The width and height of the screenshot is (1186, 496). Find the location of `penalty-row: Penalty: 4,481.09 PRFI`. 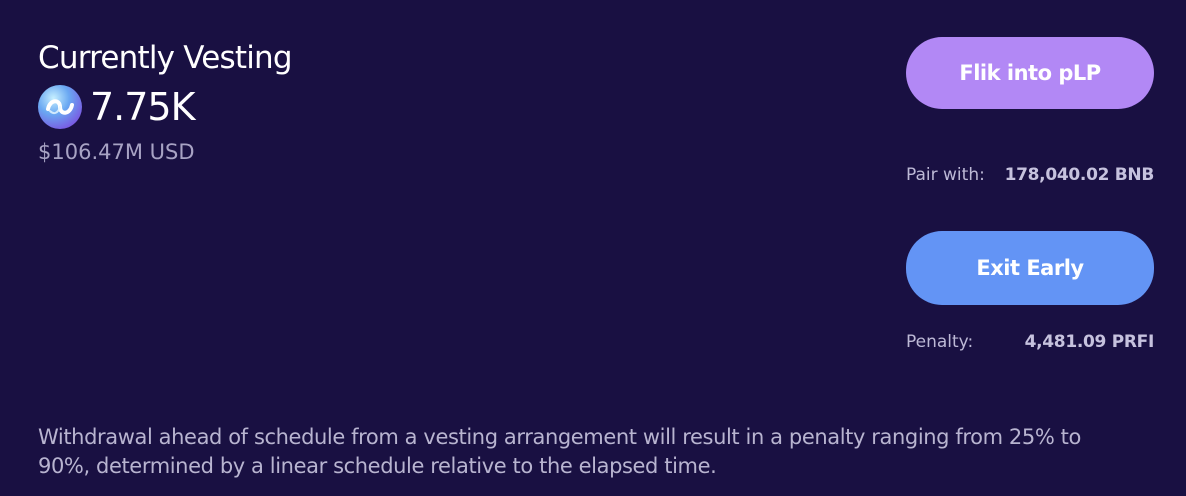

penalty-row: Penalty: 4,481.09 PRFI is located at coordinates (1030, 342).